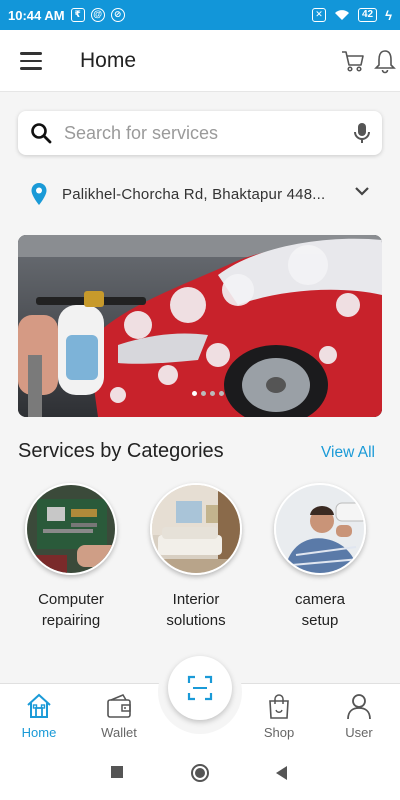 Image resolution: width=400 pixels, height=800 pixels. I want to click on cart-icon, so click(353, 61).